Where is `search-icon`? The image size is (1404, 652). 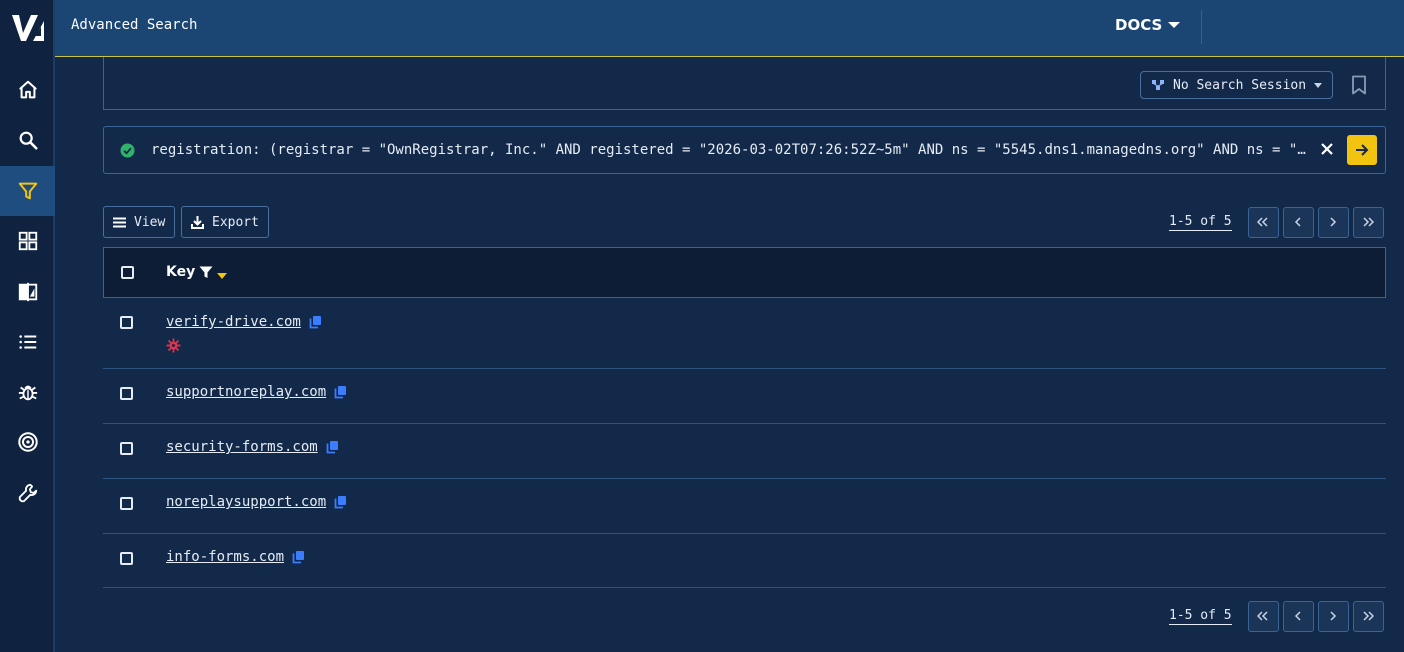 search-icon is located at coordinates (28, 140).